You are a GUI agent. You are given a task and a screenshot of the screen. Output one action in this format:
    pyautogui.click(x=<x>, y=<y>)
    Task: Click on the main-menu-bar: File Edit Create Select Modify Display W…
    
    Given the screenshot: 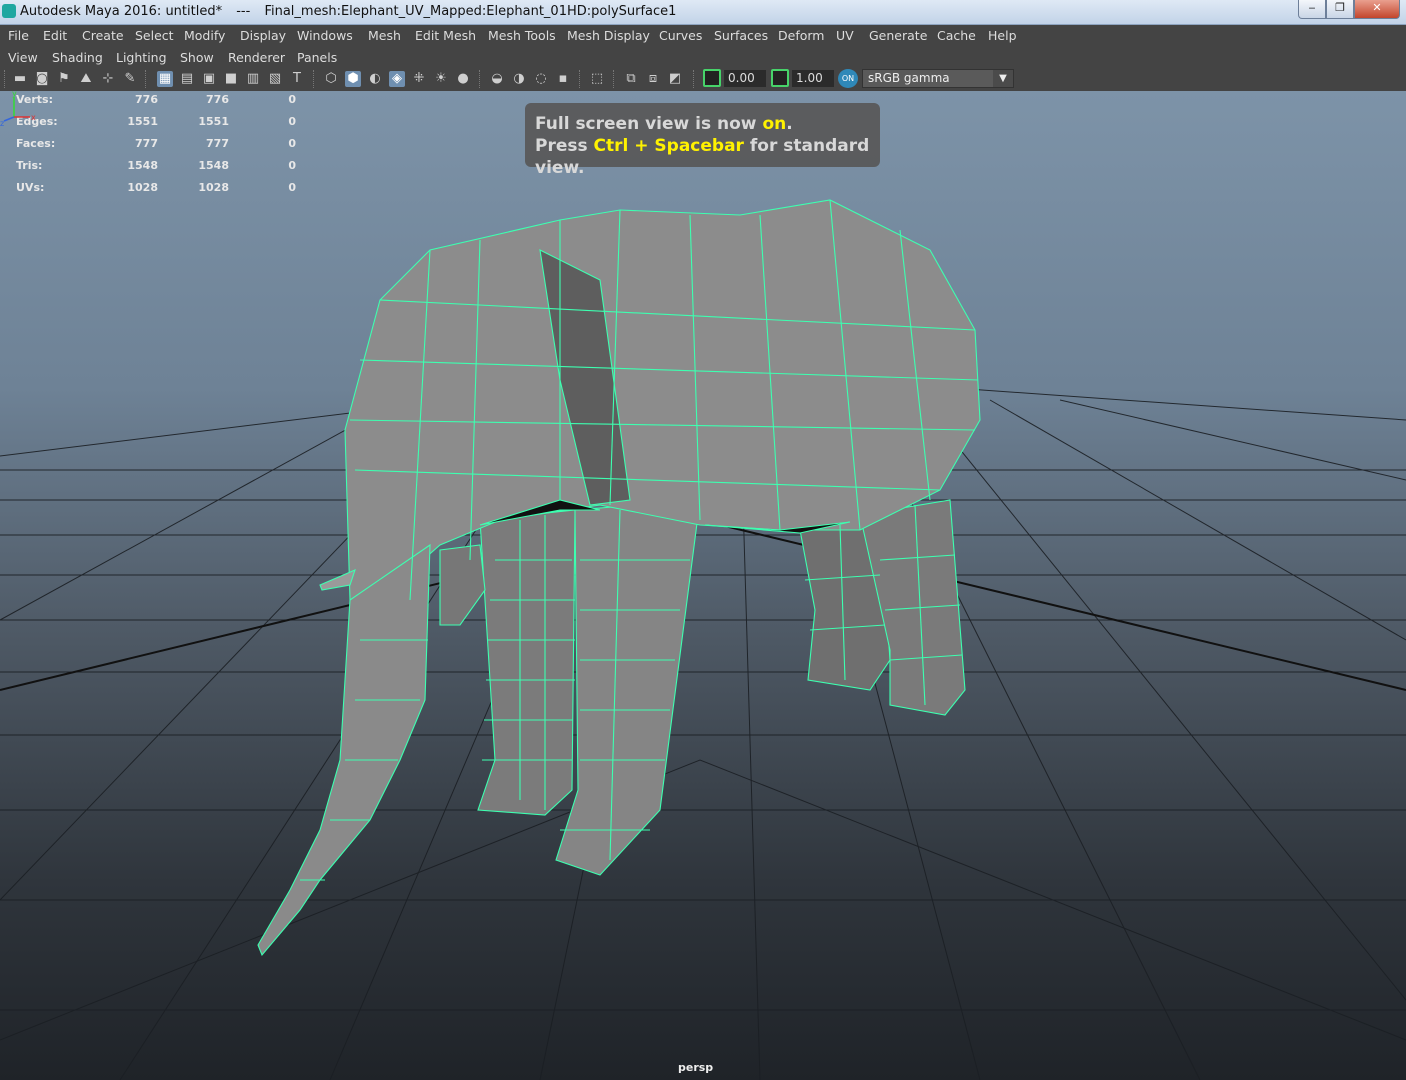 What is the action you would take?
    pyautogui.click(x=703, y=36)
    